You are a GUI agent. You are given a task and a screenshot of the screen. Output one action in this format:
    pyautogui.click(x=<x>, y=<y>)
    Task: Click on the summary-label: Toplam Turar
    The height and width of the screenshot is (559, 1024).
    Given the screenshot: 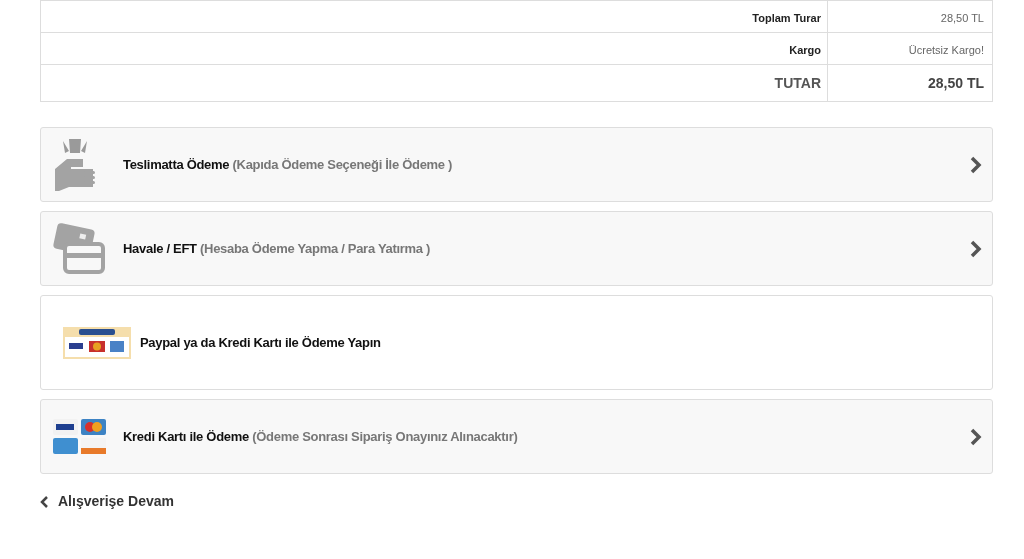 What is the action you would take?
    pyautogui.click(x=786, y=17)
    